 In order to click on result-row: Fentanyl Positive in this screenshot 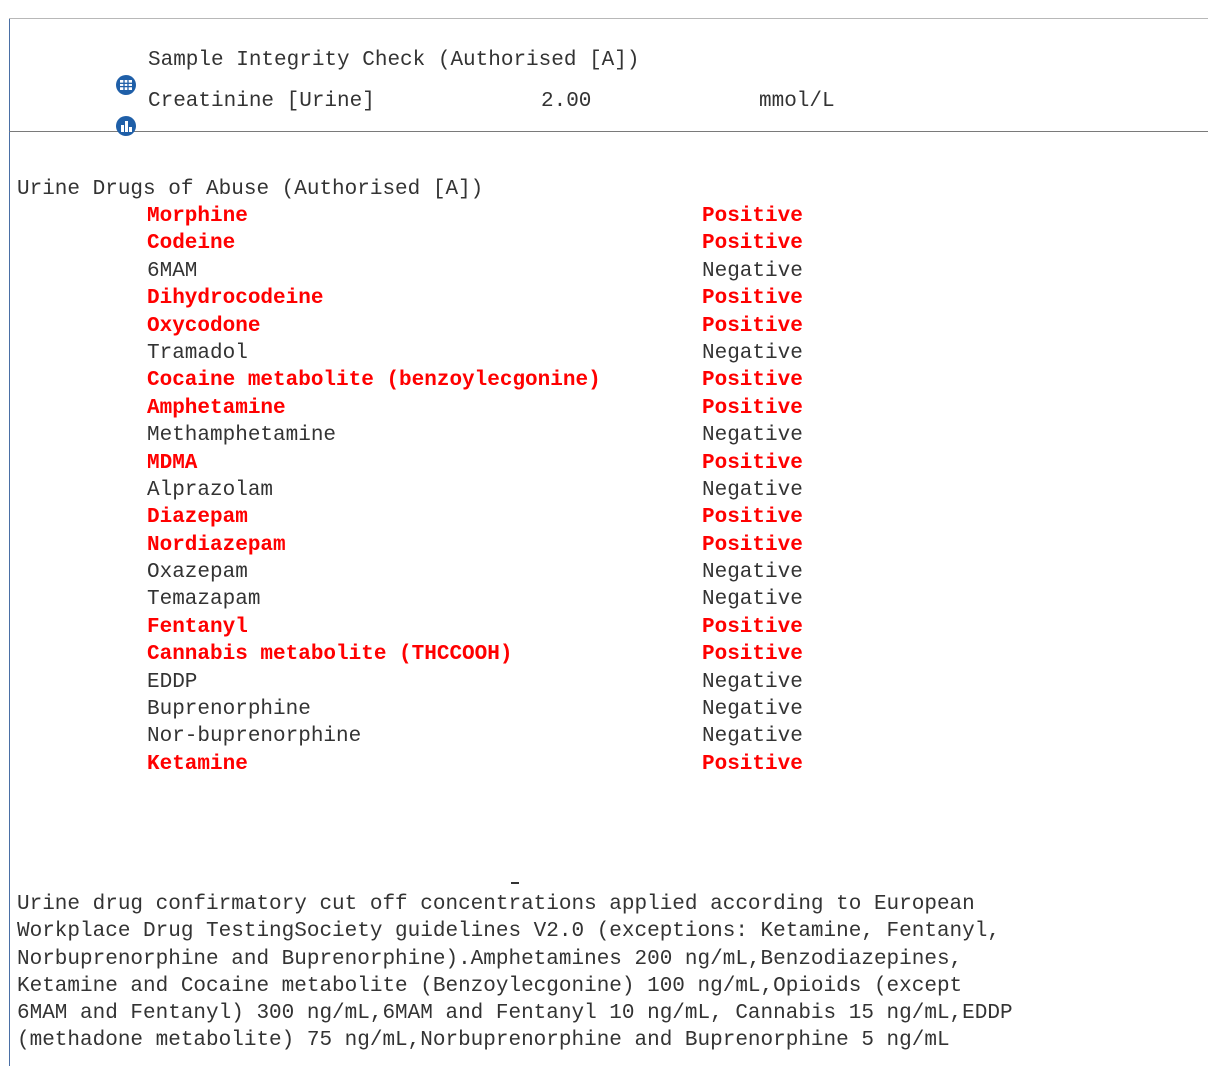, I will do `click(604, 627)`.